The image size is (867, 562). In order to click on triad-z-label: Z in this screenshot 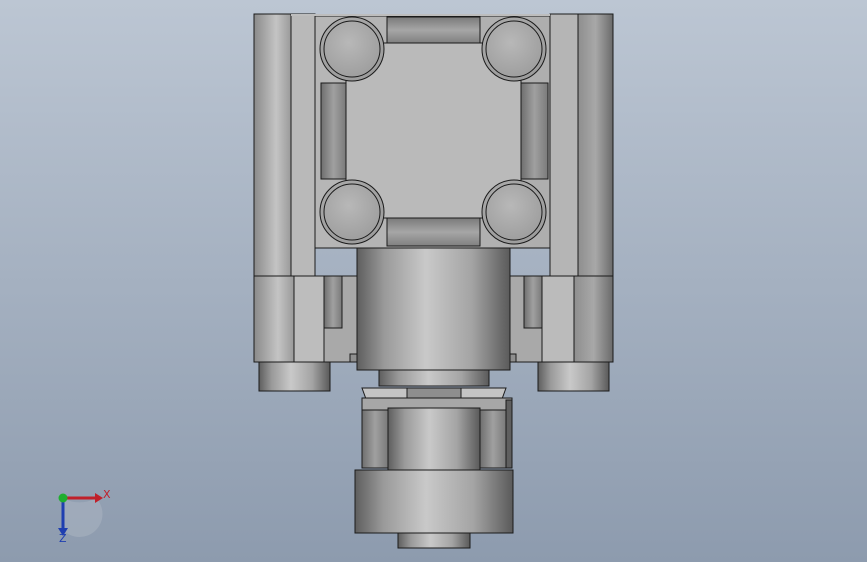, I will do `click(63, 538)`.